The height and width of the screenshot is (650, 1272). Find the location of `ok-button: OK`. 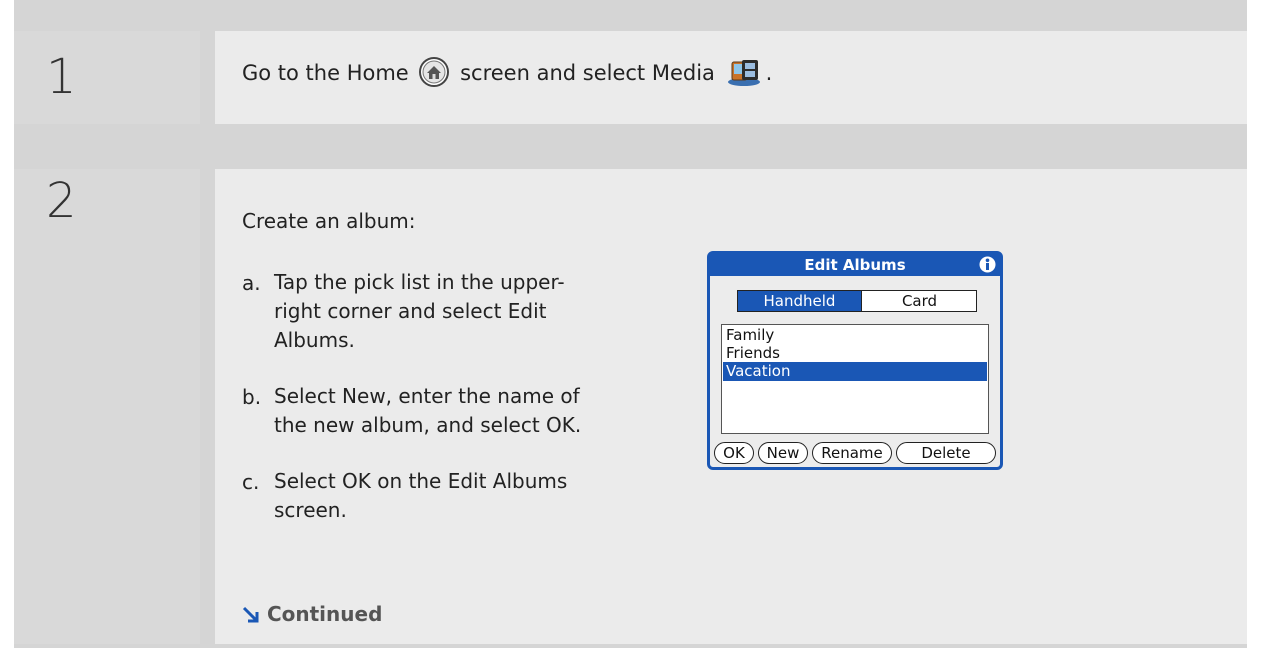

ok-button: OK is located at coordinates (734, 453).